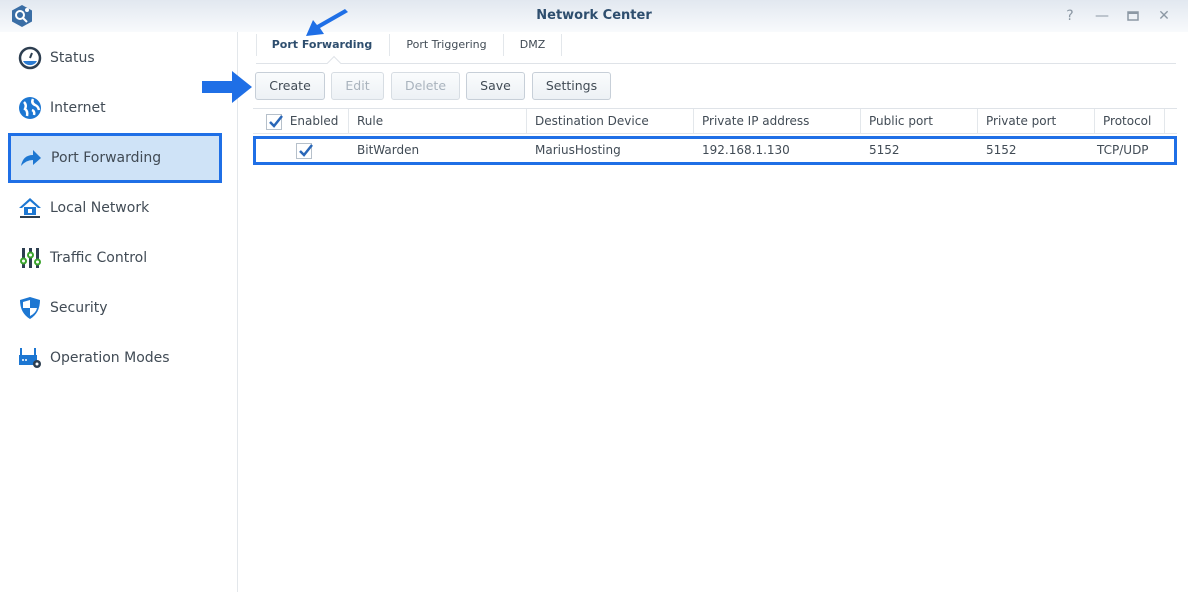 The image size is (1188, 592). Describe the element at coordinates (290, 86) in the screenshot. I see `create-button: Create` at that location.